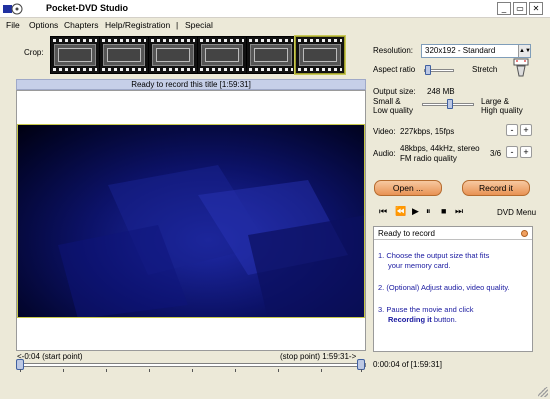 The image size is (550, 399). Describe the element at coordinates (13, 25) in the screenshot. I see `menu-file: File` at that location.